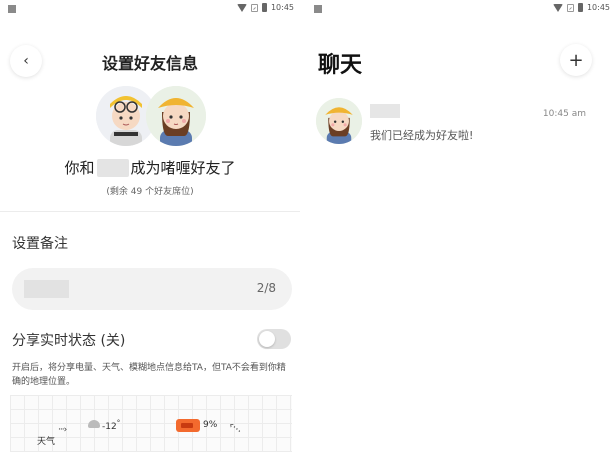  Describe the element at coordinates (150, 211) in the screenshot. I see `divider` at that location.